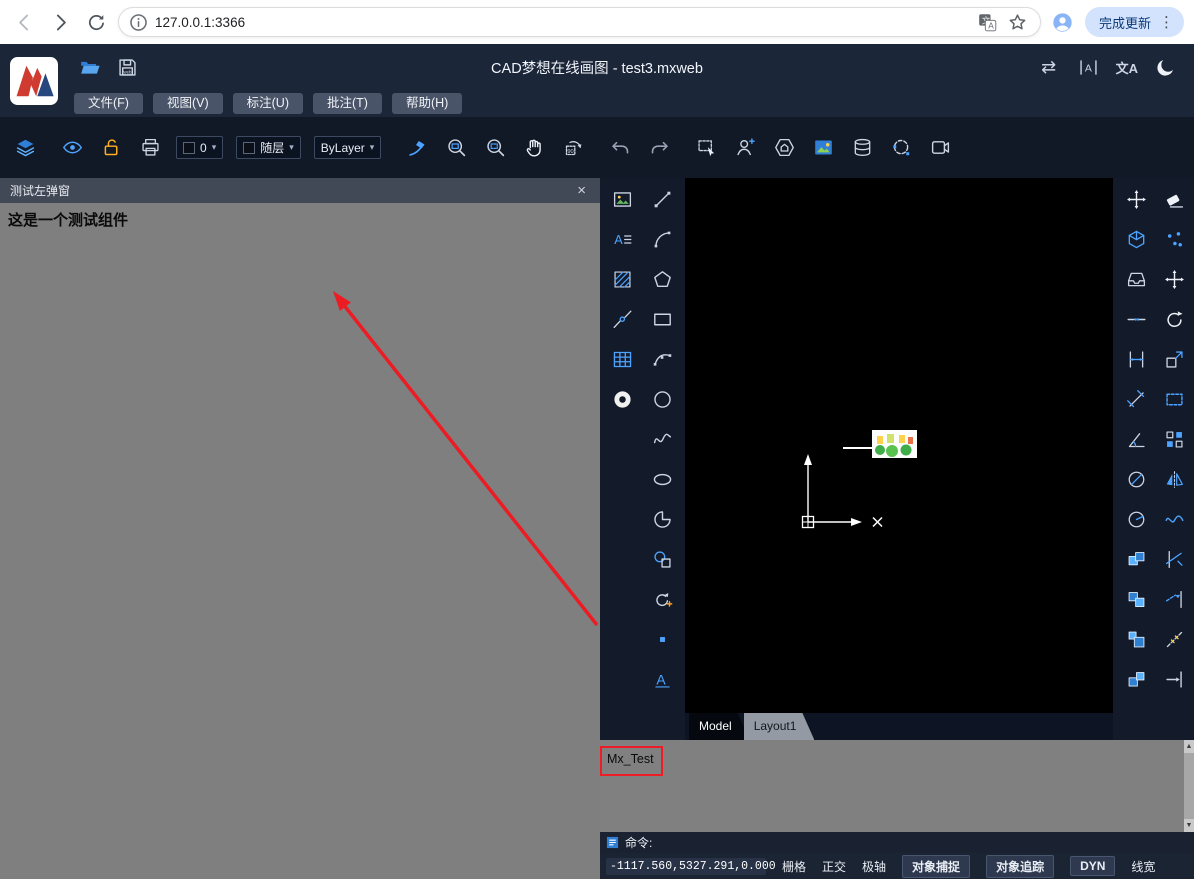 This screenshot has width=1194, height=879. Describe the element at coordinates (1175, 359) in the screenshot. I see `scale-icon` at that location.